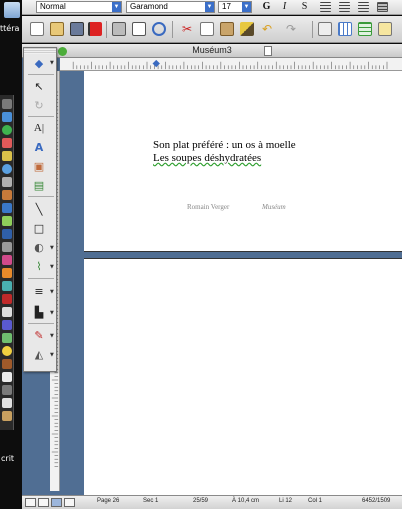 This screenshot has width=402, height=509. What do you see at coordinates (227, 29) in the screenshot?
I see `paste-icon` at bounding box center [227, 29].